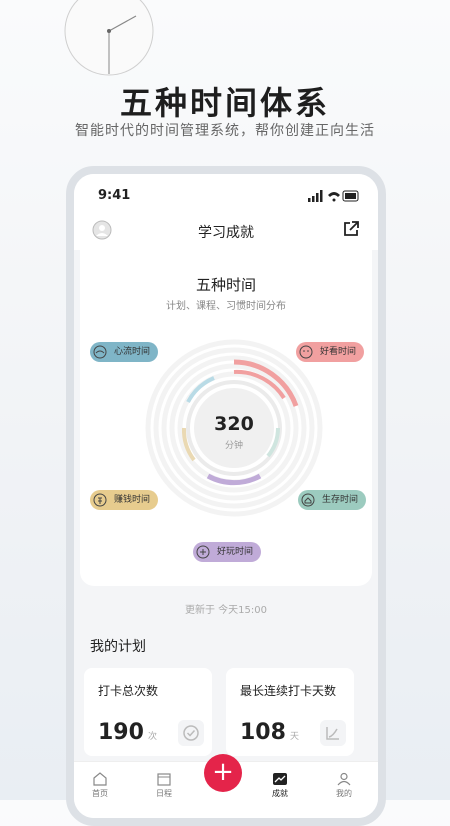 Image resolution: width=450 pixels, height=826 pixels. What do you see at coordinates (118, 647) in the screenshot?
I see `my-plan-heading: 我的计划` at bounding box center [118, 647].